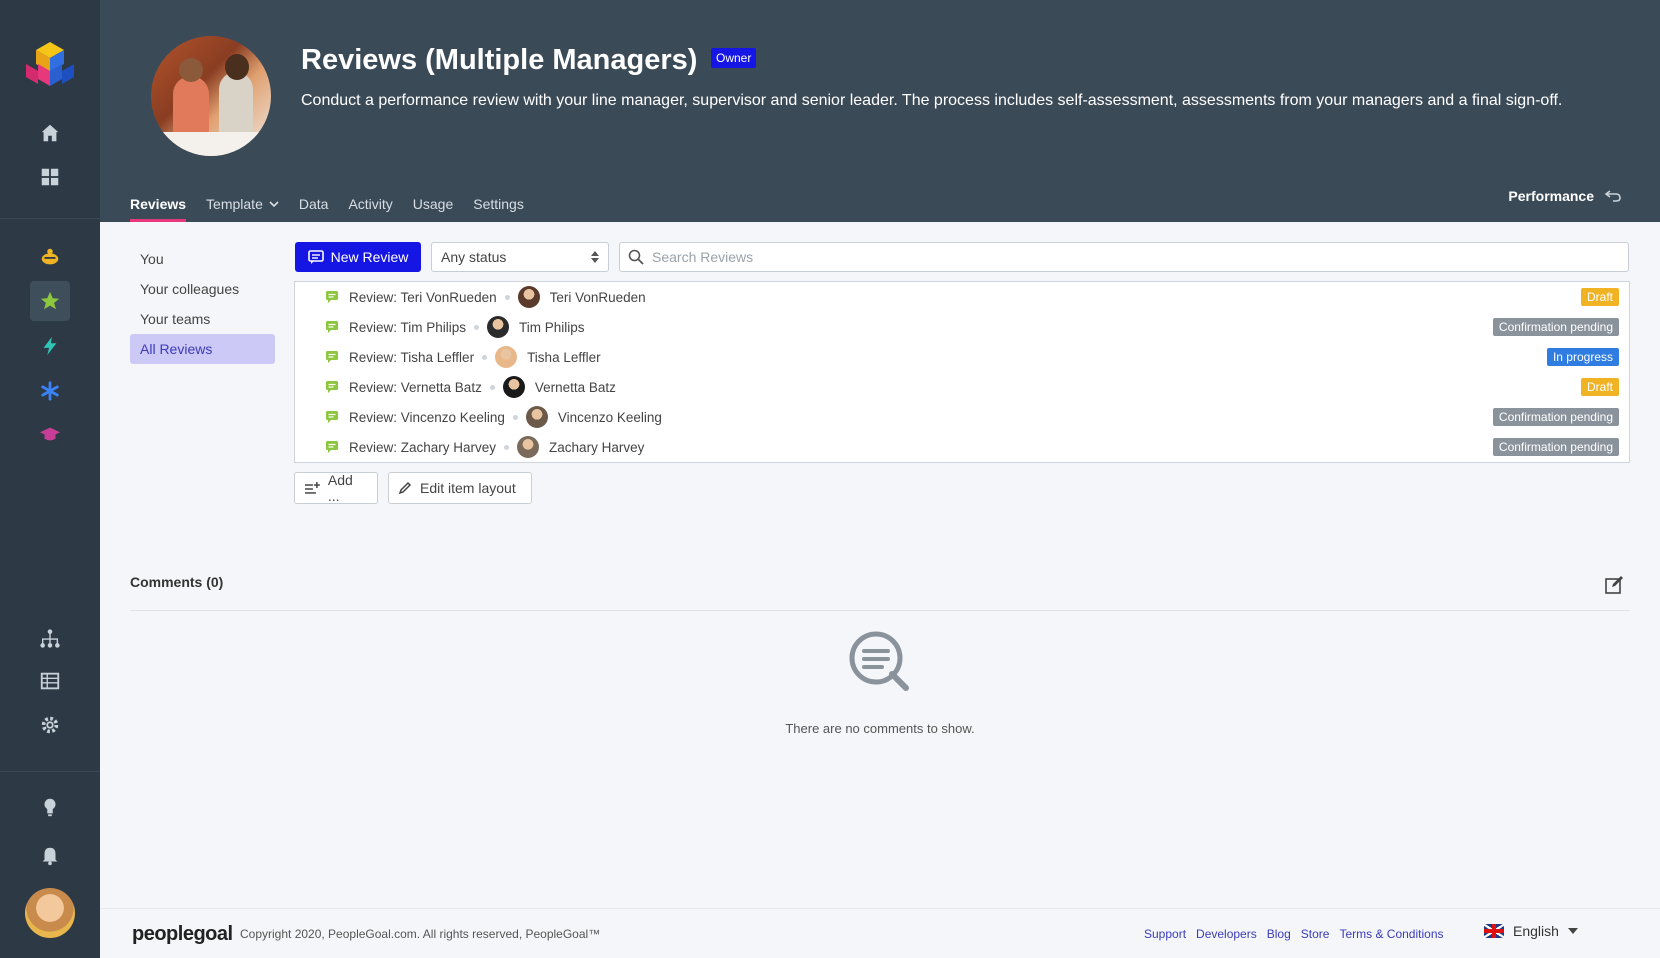 Image resolution: width=1660 pixels, height=958 pixels. What do you see at coordinates (1614, 585) in the screenshot?
I see `edit-comment-icon` at bounding box center [1614, 585].